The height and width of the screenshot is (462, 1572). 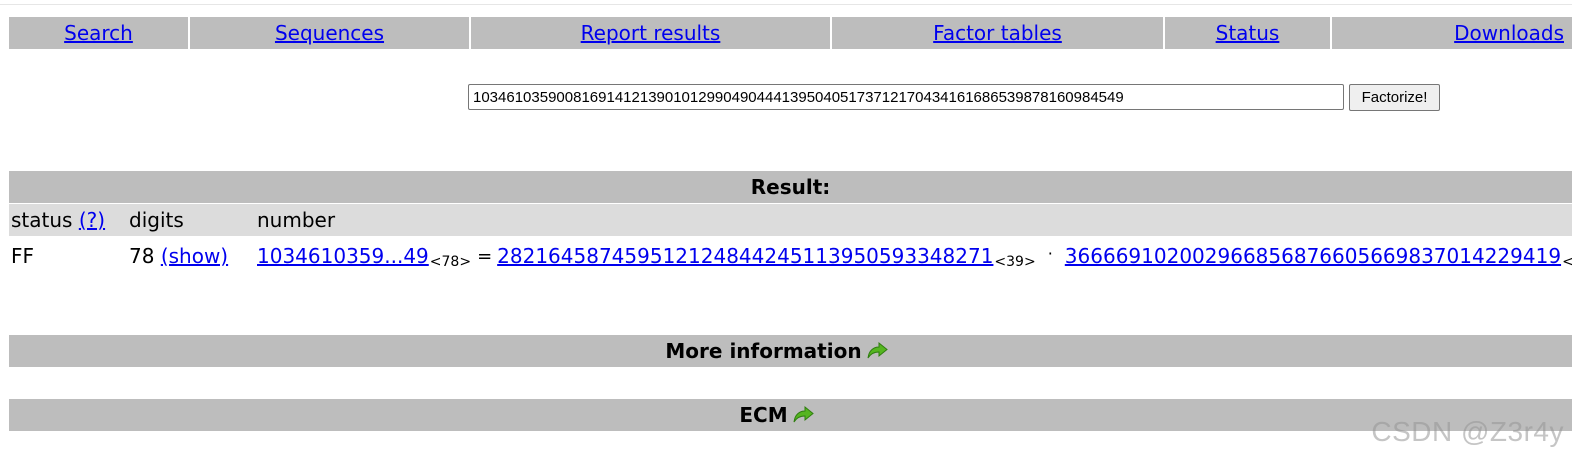 What do you see at coordinates (1313, 256) in the screenshot?
I see `factor2-link: 366669102002966856876605669837014229419` at bounding box center [1313, 256].